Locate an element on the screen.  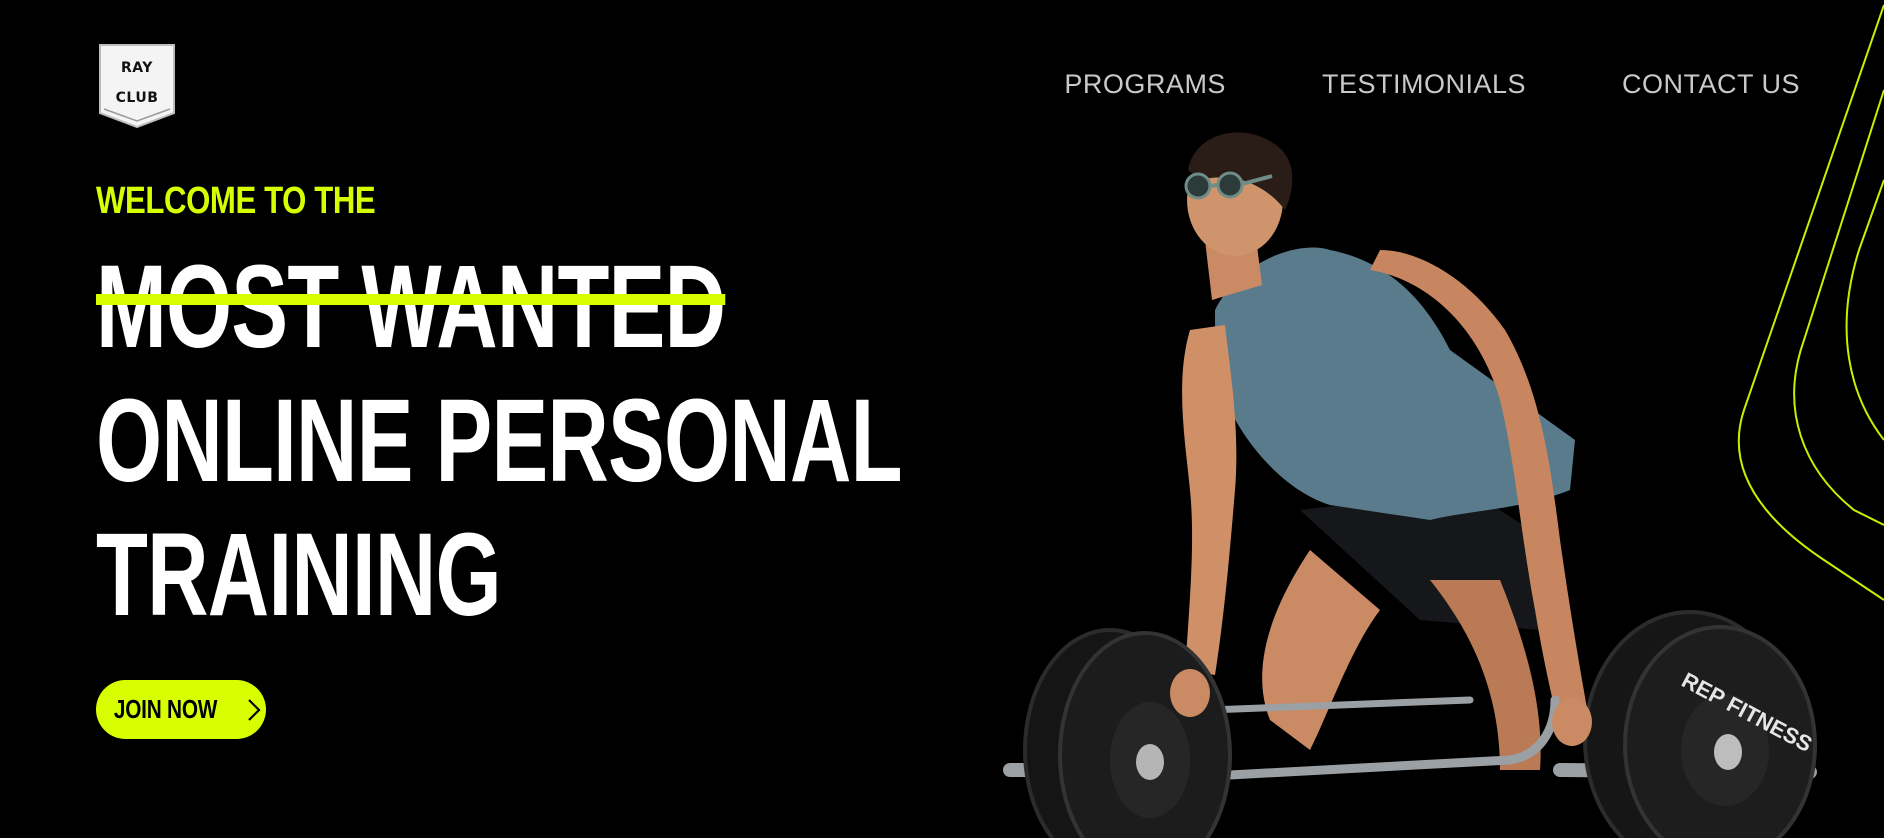
logo-text: RAY CLUB is located at coordinates (137, 83).